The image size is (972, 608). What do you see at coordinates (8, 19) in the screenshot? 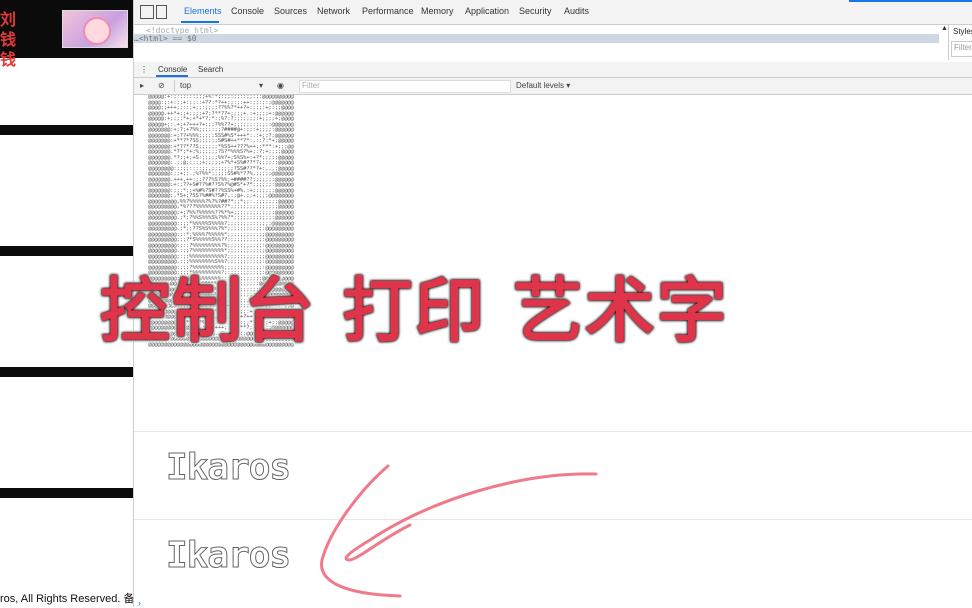
I see `vertical-char: 刘` at bounding box center [8, 19].